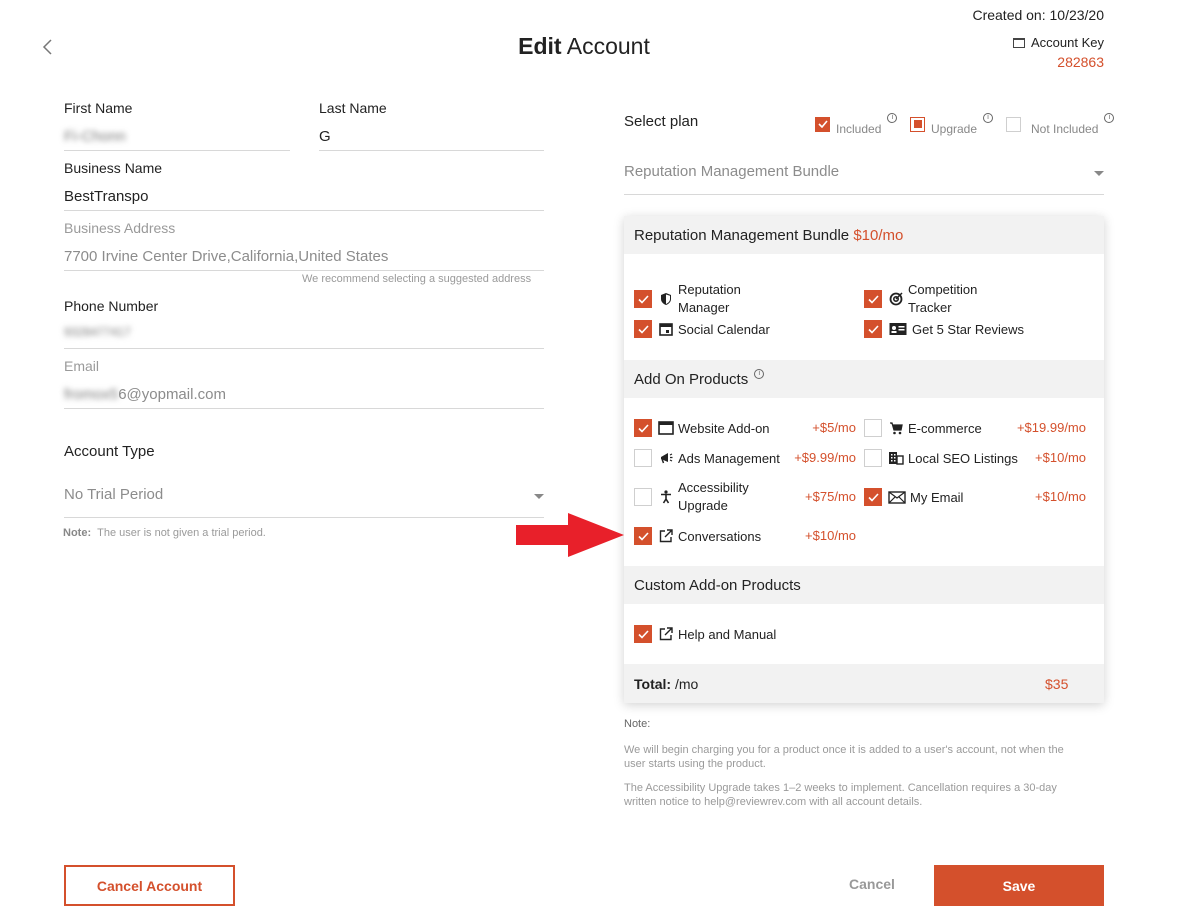 The height and width of the screenshot is (916, 1184). Describe the element at coordinates (864, 585) in the screenshot. I see `custom-addons-header: Custom Add-on Products` at that location.